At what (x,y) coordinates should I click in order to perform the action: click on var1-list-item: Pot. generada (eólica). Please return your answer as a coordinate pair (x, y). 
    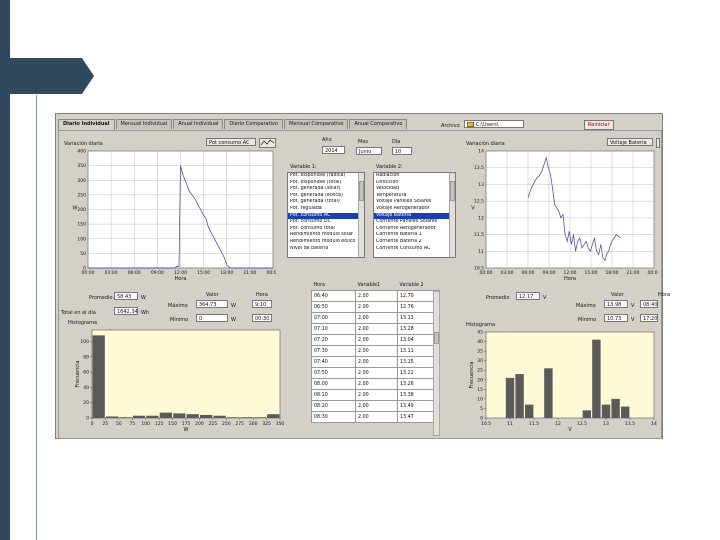
    Looking at the image, I should click on (326, 196).